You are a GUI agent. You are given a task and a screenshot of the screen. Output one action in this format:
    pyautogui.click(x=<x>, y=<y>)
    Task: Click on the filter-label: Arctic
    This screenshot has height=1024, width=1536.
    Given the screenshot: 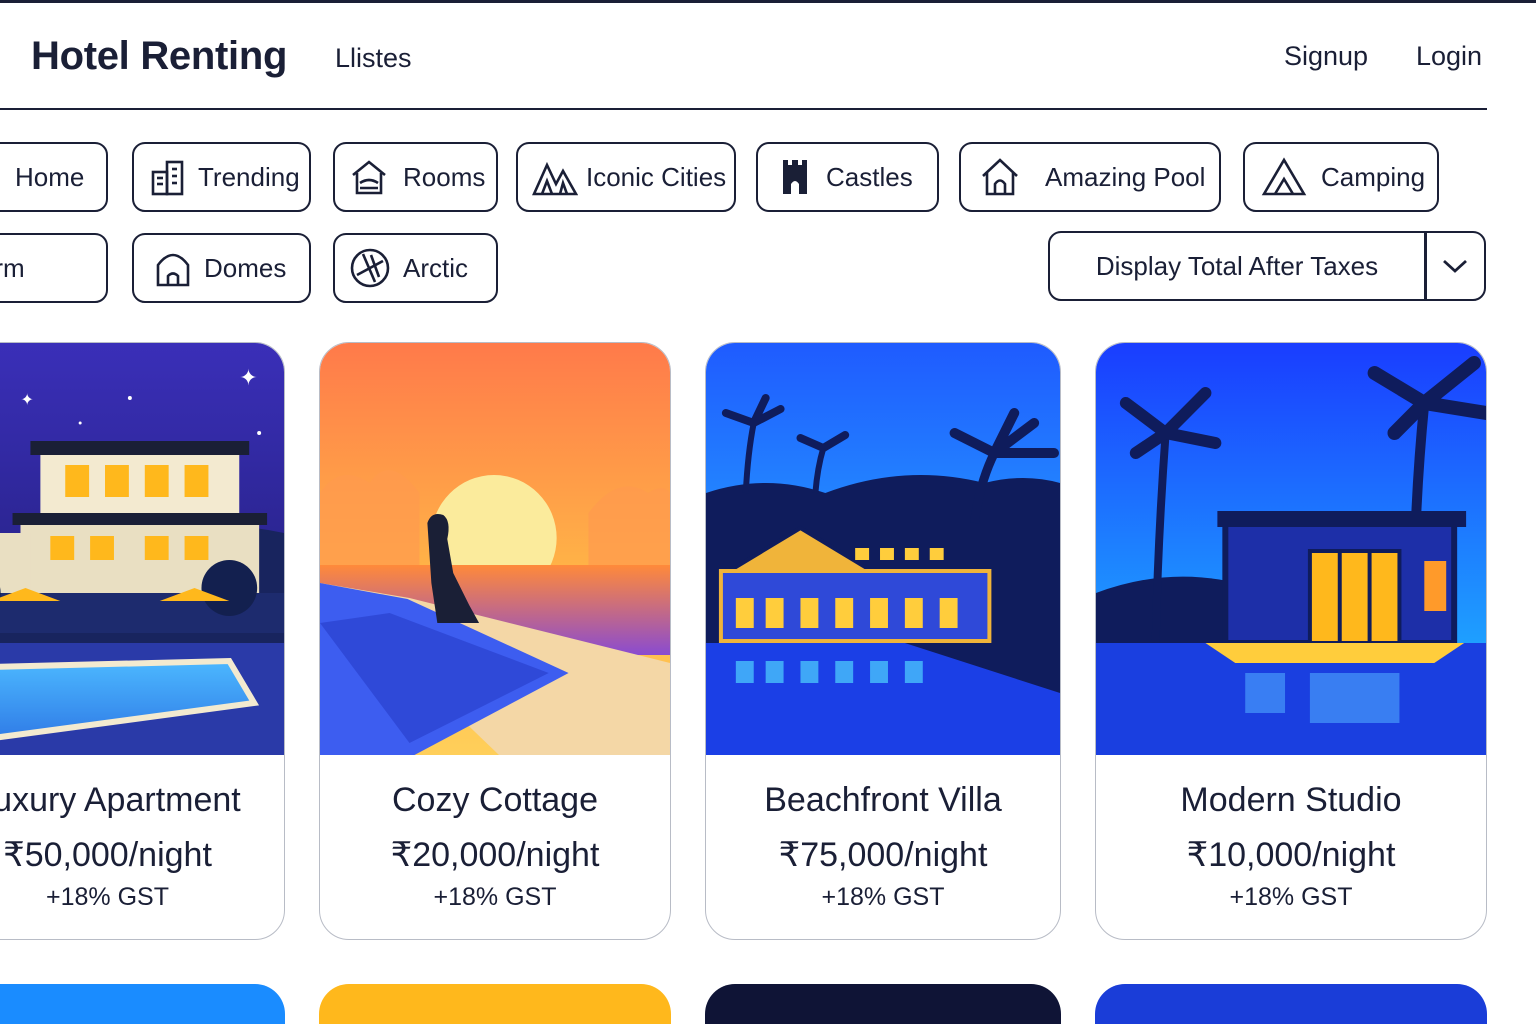 What is the action you would take?
    pyautogui.click(x=435, y=267)
    